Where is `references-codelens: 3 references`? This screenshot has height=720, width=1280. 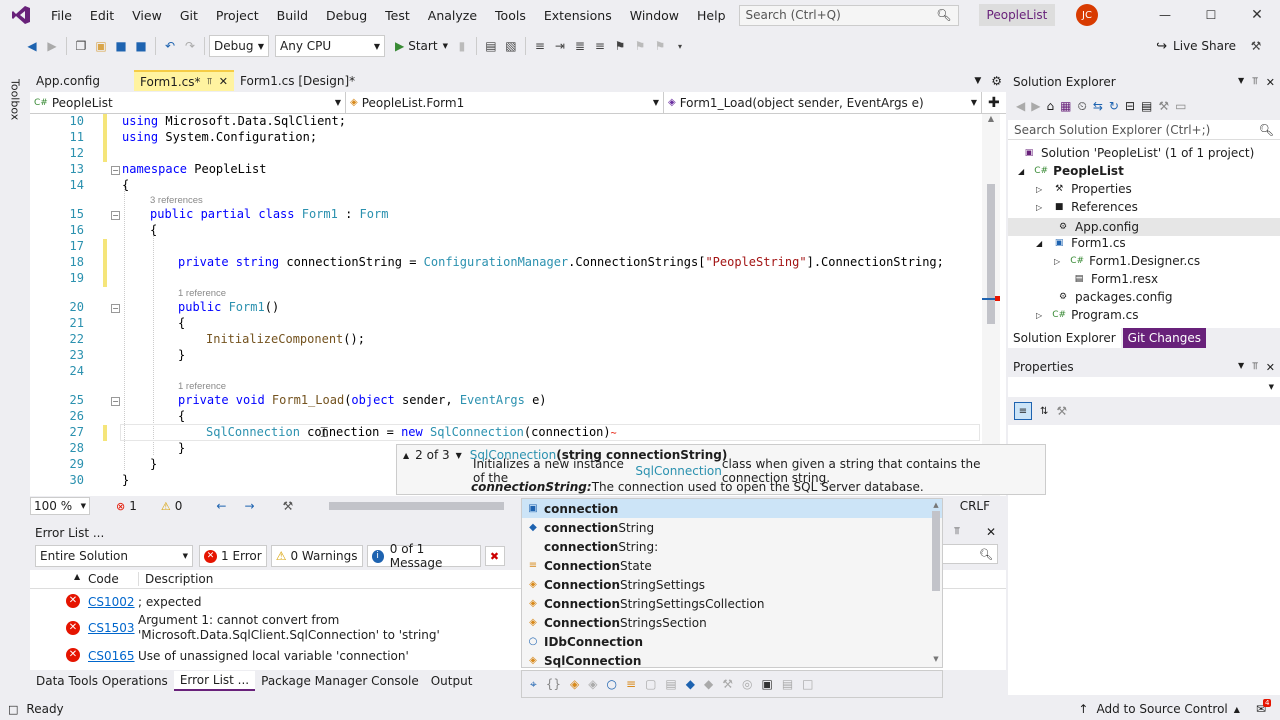
references-codelens: 3 references is located at coordinates (176, 200).